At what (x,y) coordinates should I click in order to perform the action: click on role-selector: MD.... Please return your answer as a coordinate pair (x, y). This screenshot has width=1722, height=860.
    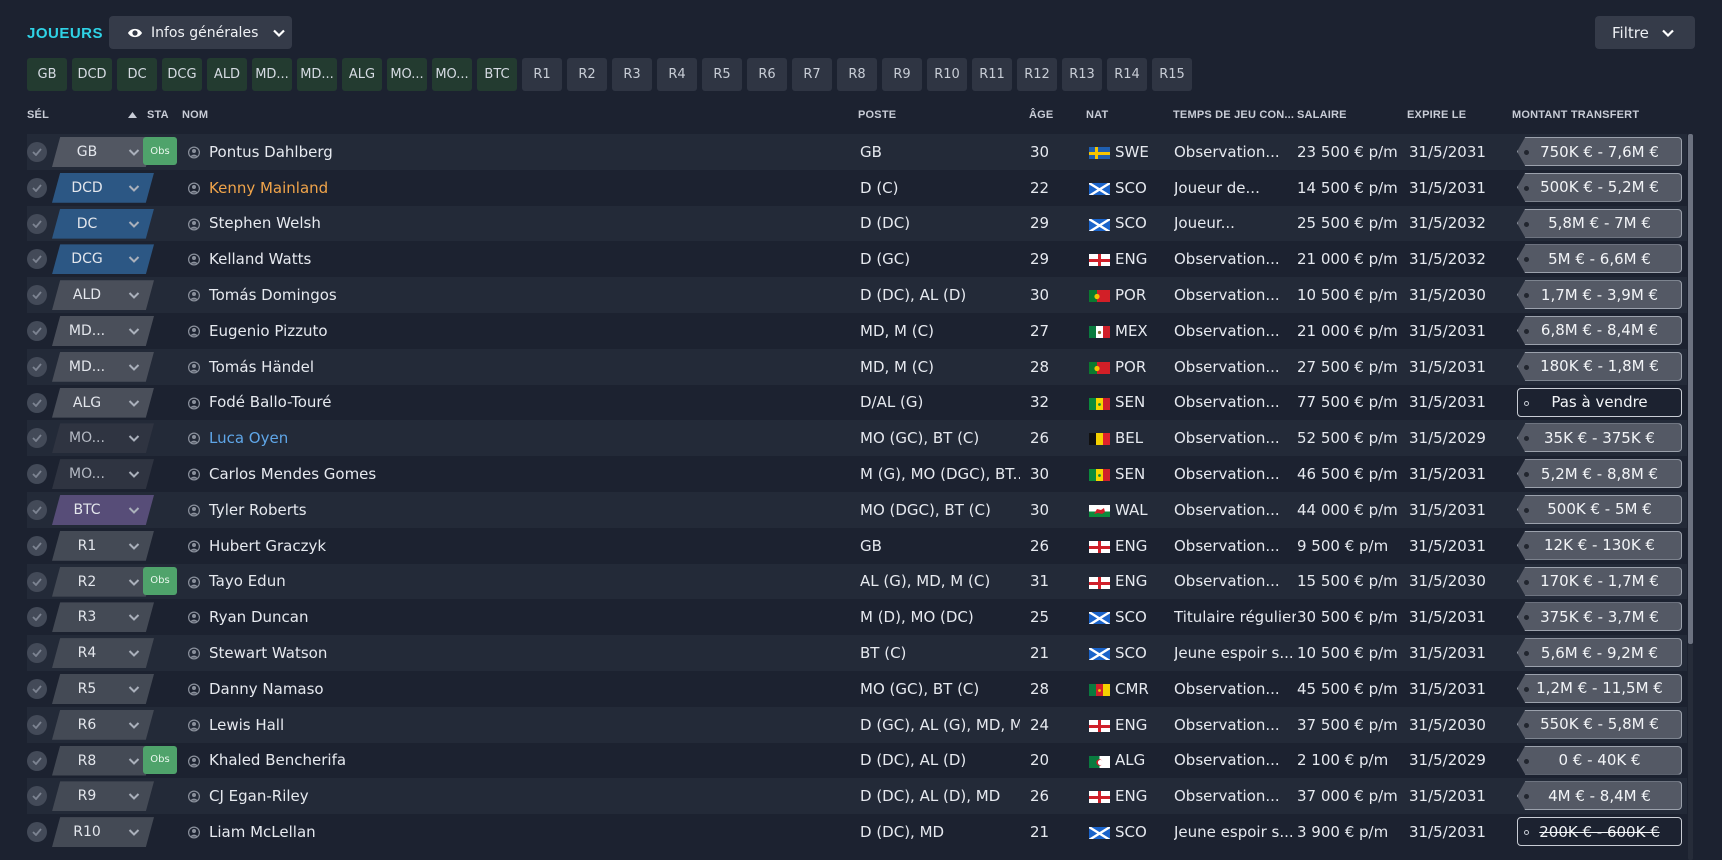
    Looking at the image, I should click on (103, 366).